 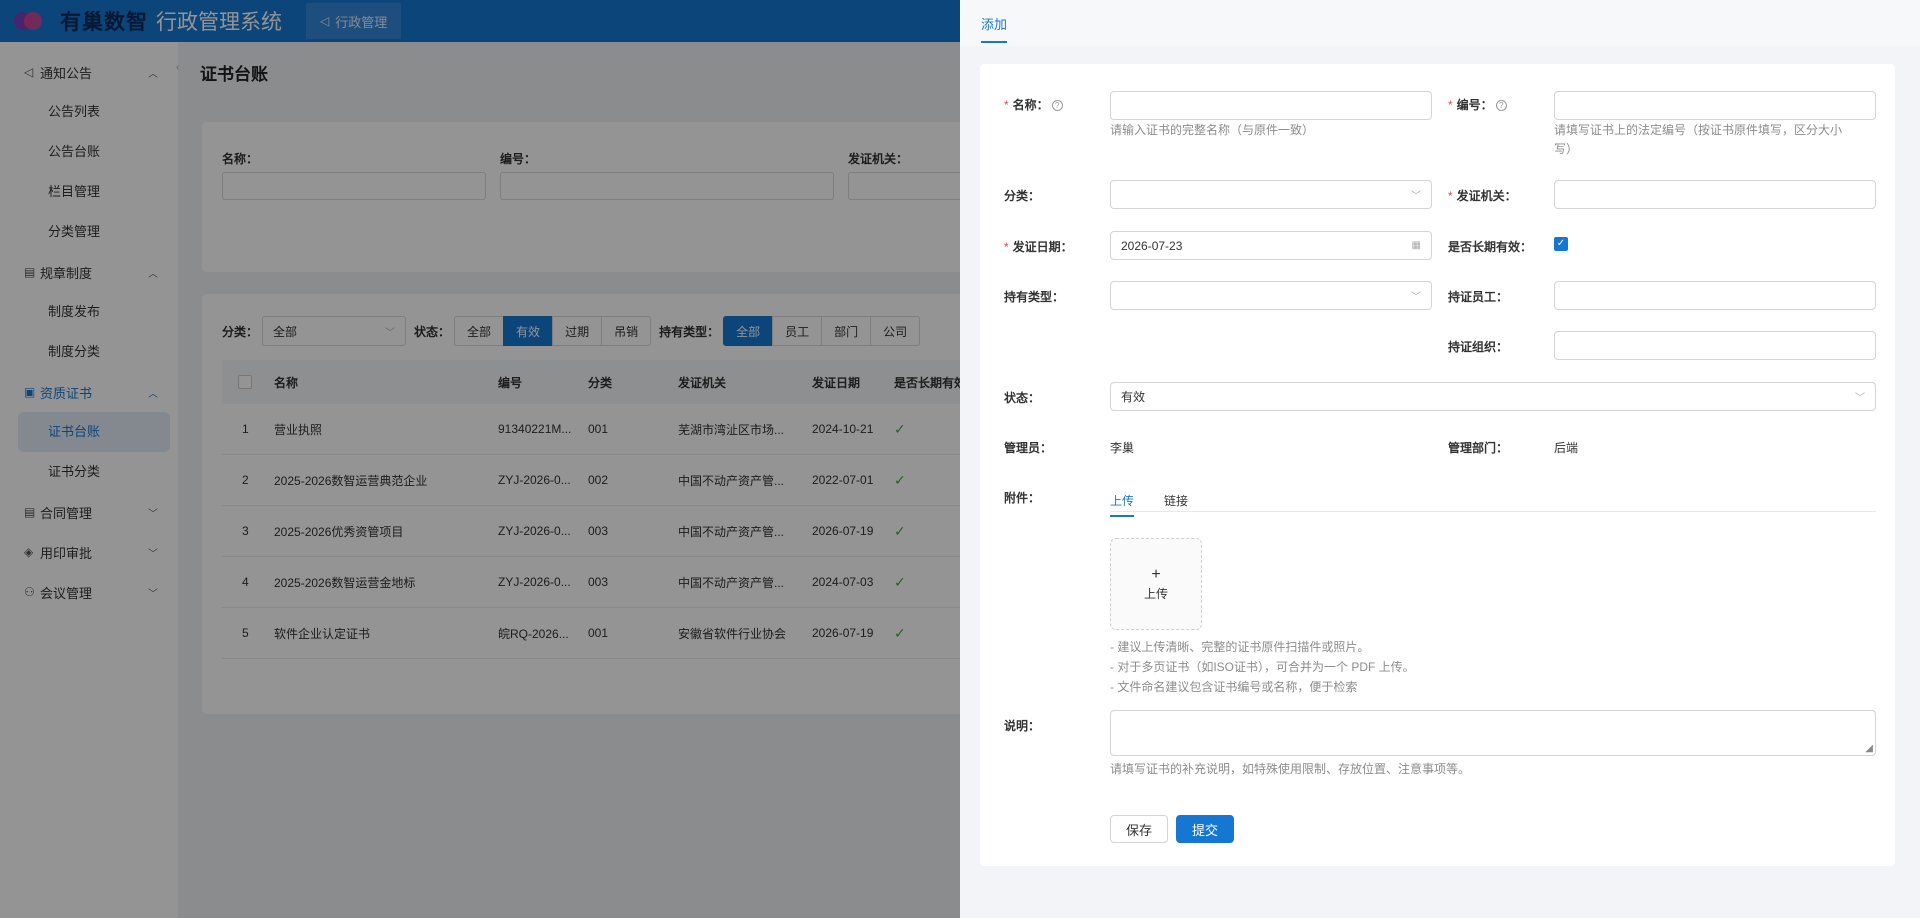 I want to click on plus-icon: +, so click(x=1156, y=574).